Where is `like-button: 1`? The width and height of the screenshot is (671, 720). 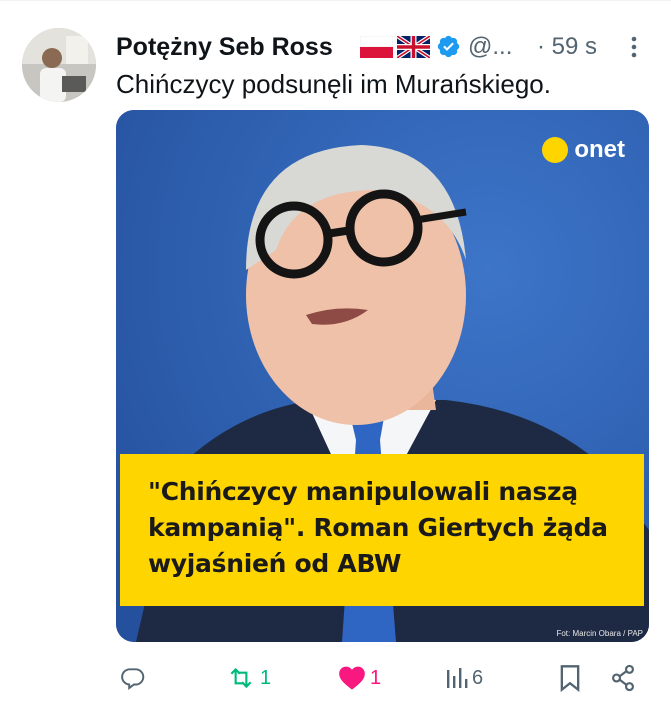
like-button: 1 is located at coordinates (359, 678).